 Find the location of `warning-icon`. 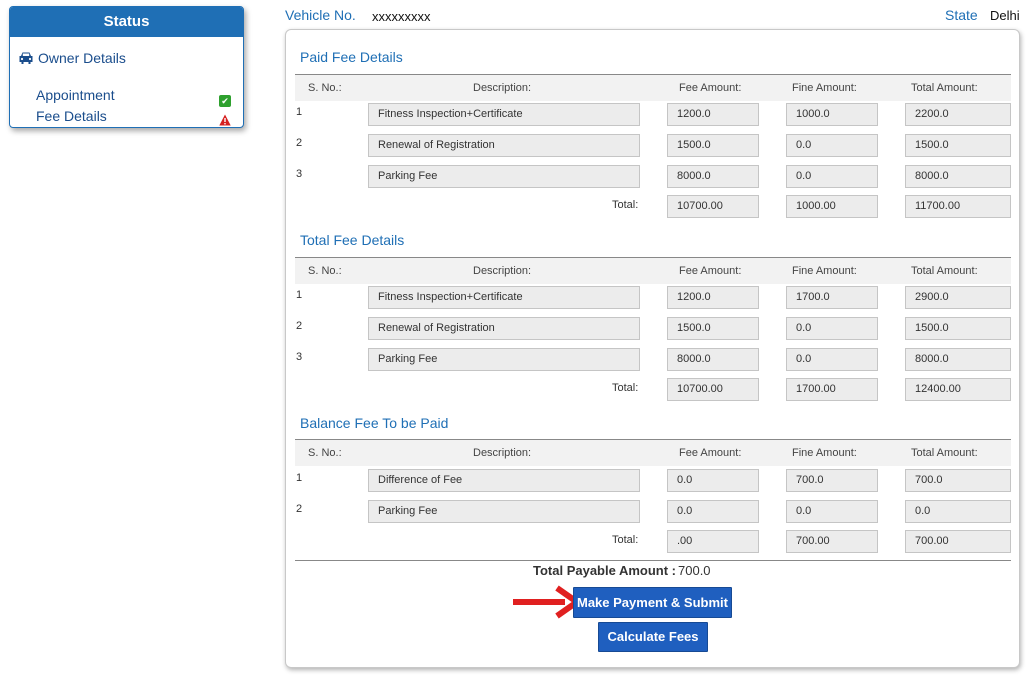

warning-icon is located at coordinates (225, 120).